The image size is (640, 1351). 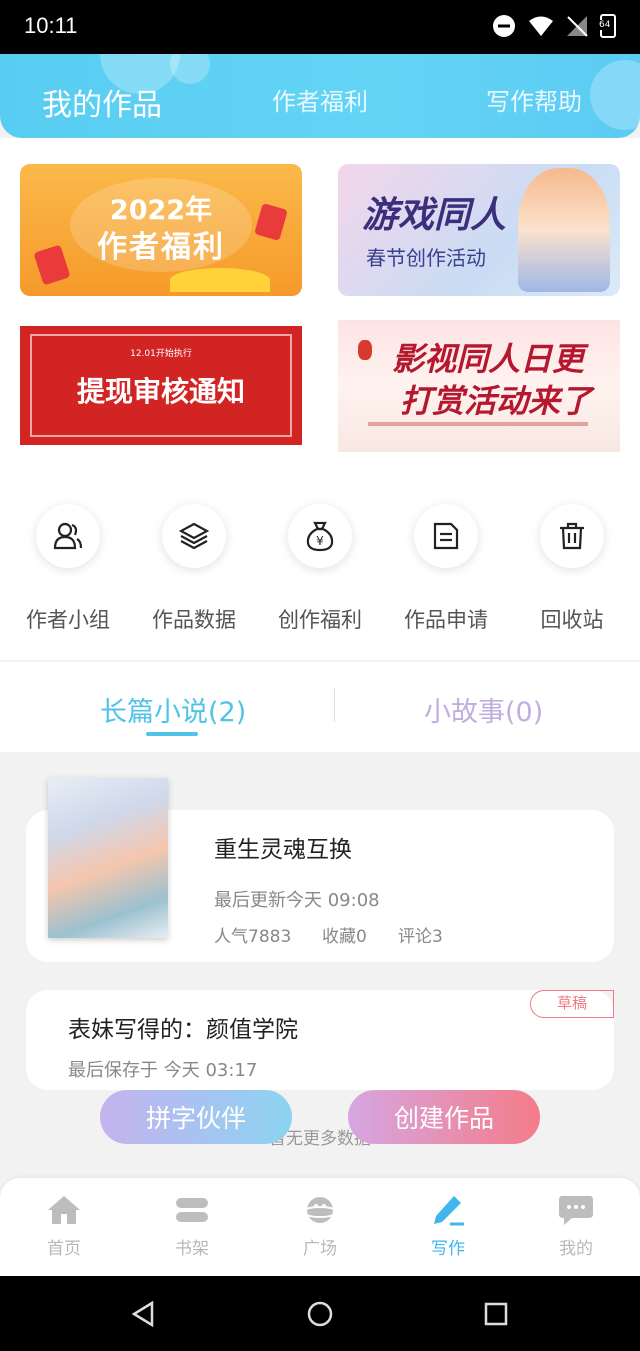 I want to click on work-popularity: 人气7883, so click(x=253, y=937).